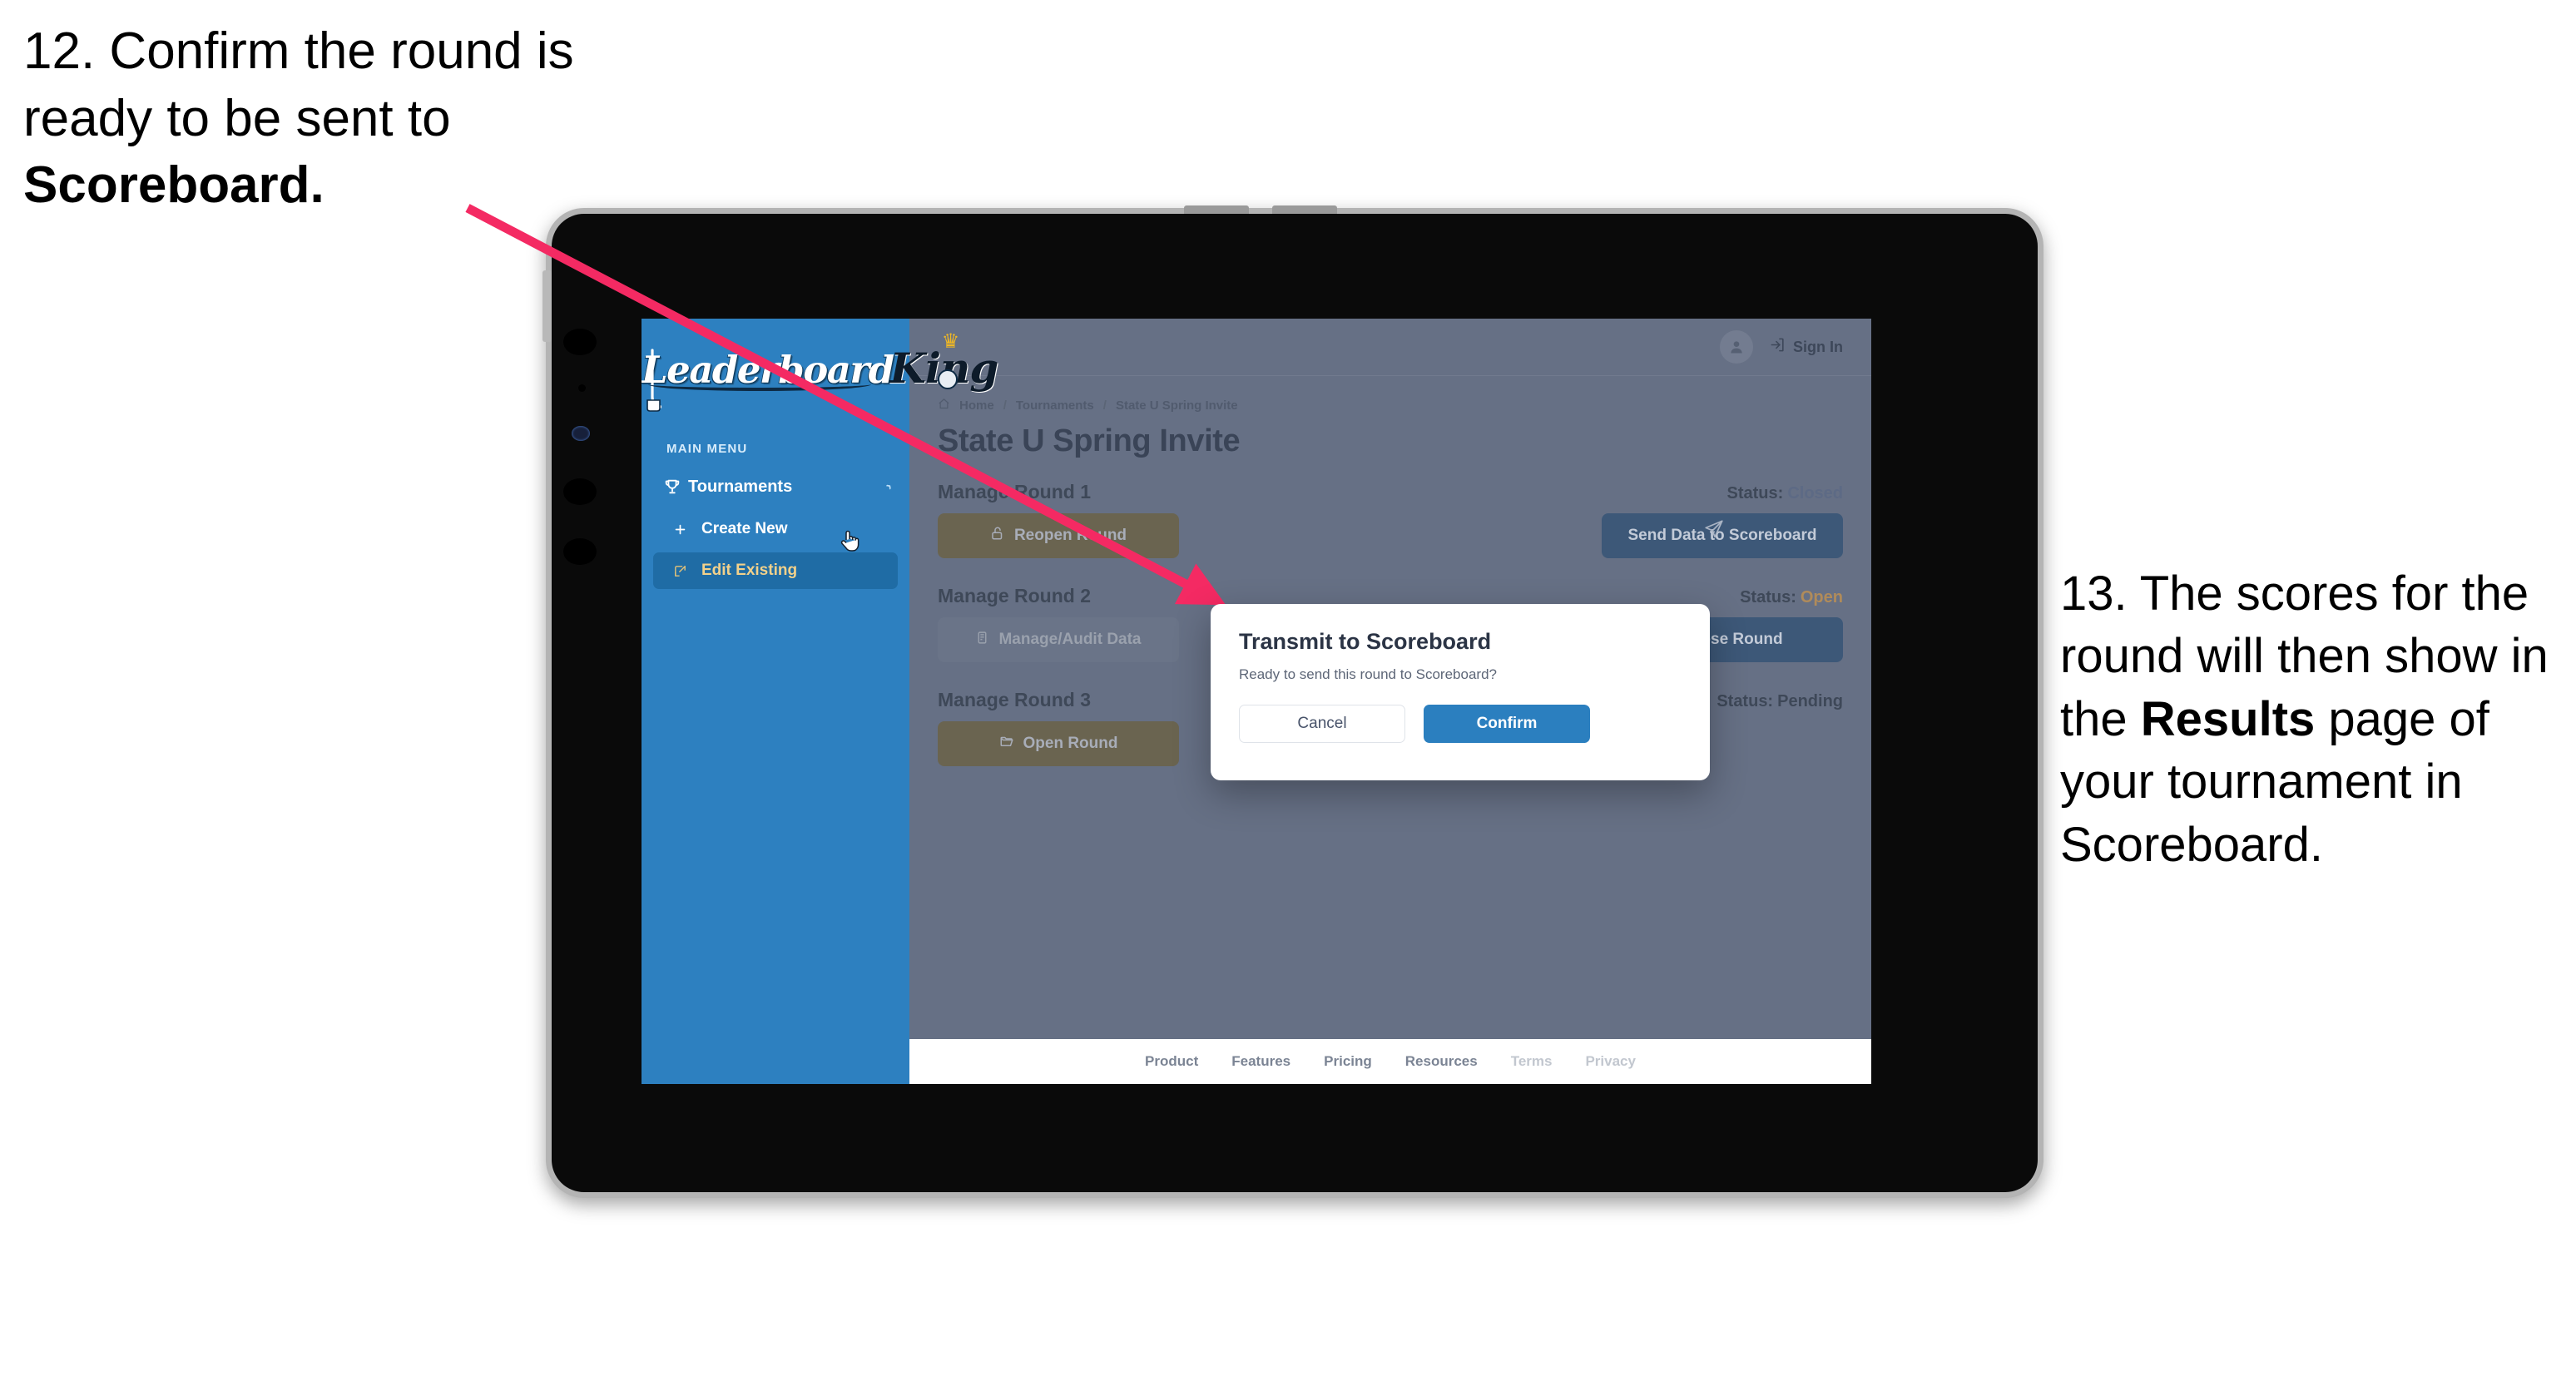  I want to click on footer-link-privacy: Privacy, so click(1610, 1061).